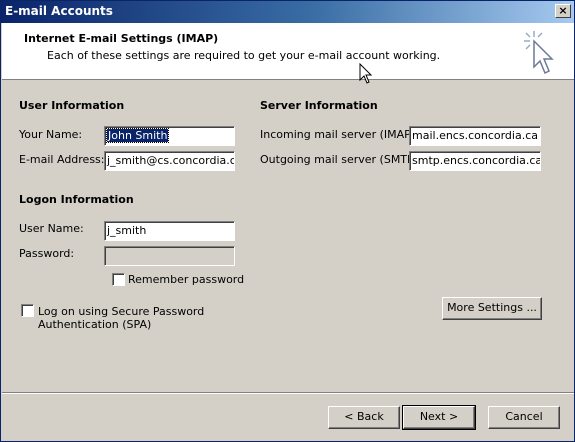  Describe the element at coordinates (341, 159) in the screenshot. I see `outgoing-server-label: Outgoing mail server (SMTP):` at that location.